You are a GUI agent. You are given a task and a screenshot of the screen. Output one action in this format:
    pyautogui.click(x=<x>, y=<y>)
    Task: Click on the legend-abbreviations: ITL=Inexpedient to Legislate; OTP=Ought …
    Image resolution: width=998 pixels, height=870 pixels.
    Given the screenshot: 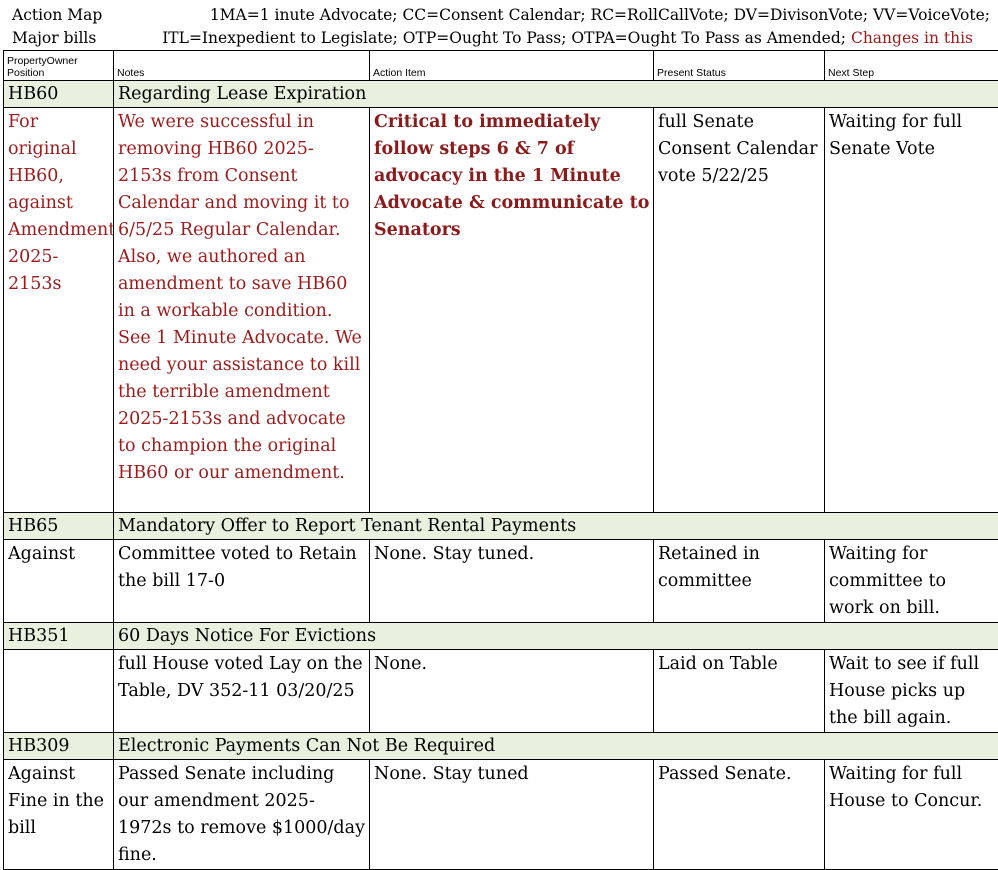 What is the action you would take?
    pyautogui.click(x=504, y=38)
    